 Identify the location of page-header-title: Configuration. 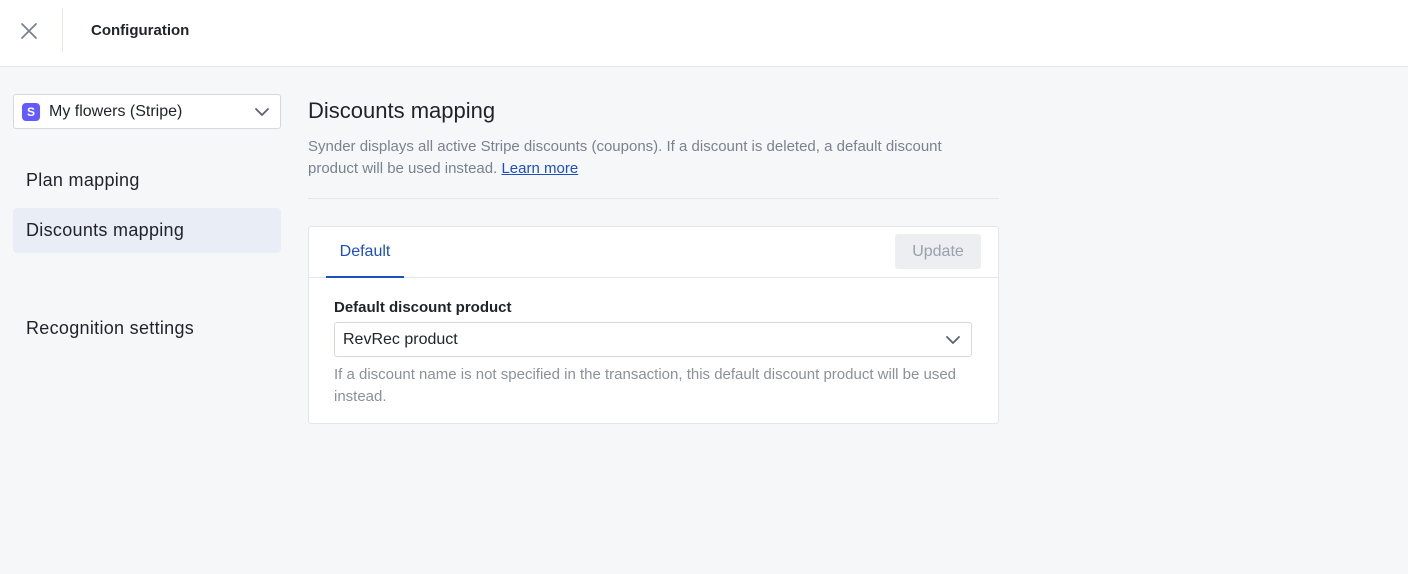
(140, 30).